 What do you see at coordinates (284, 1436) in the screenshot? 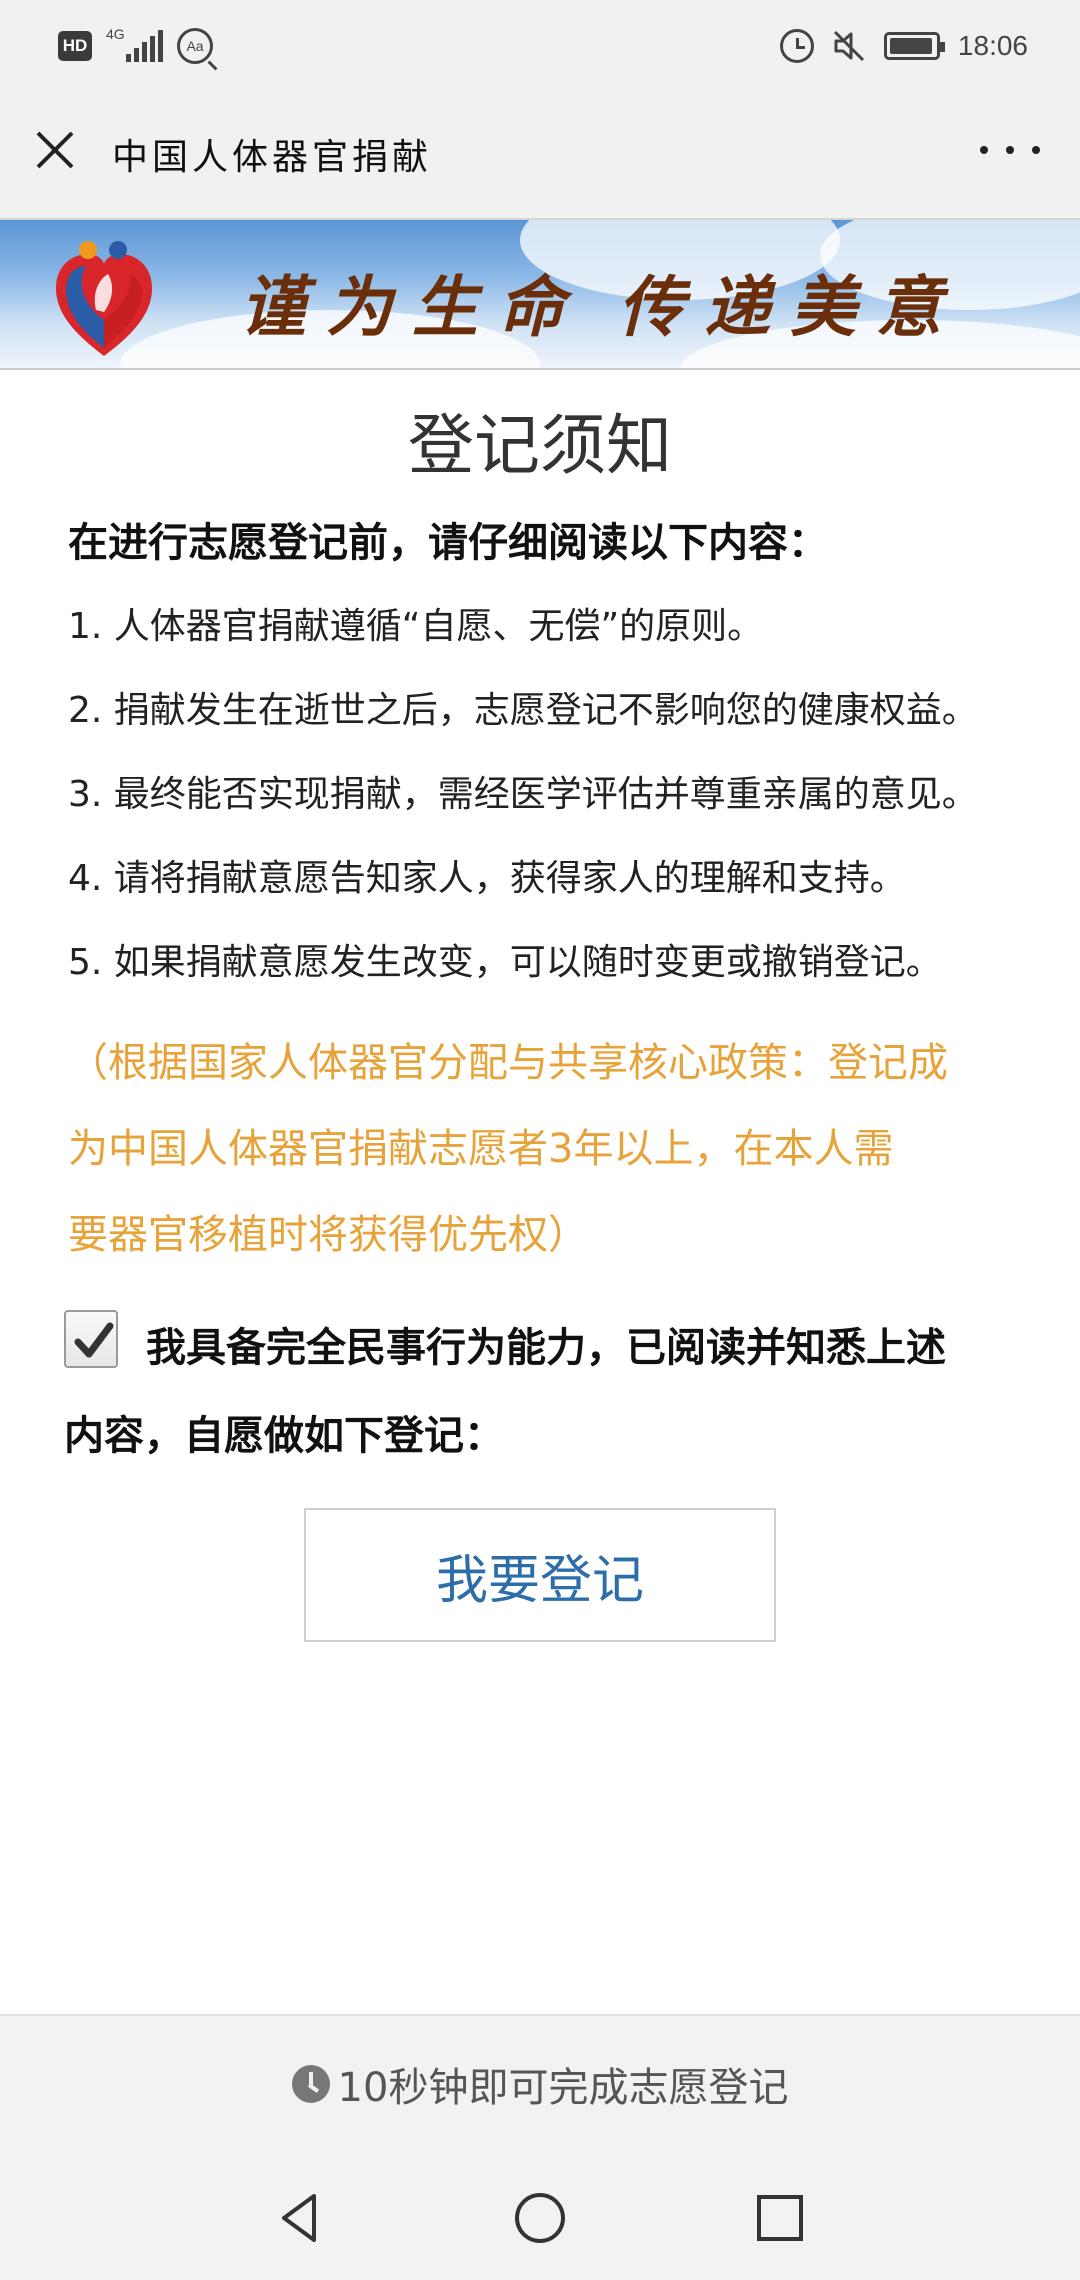
I see `consent-line: 内容，自愿做如下登记：` at bounding box center [284, 1436].